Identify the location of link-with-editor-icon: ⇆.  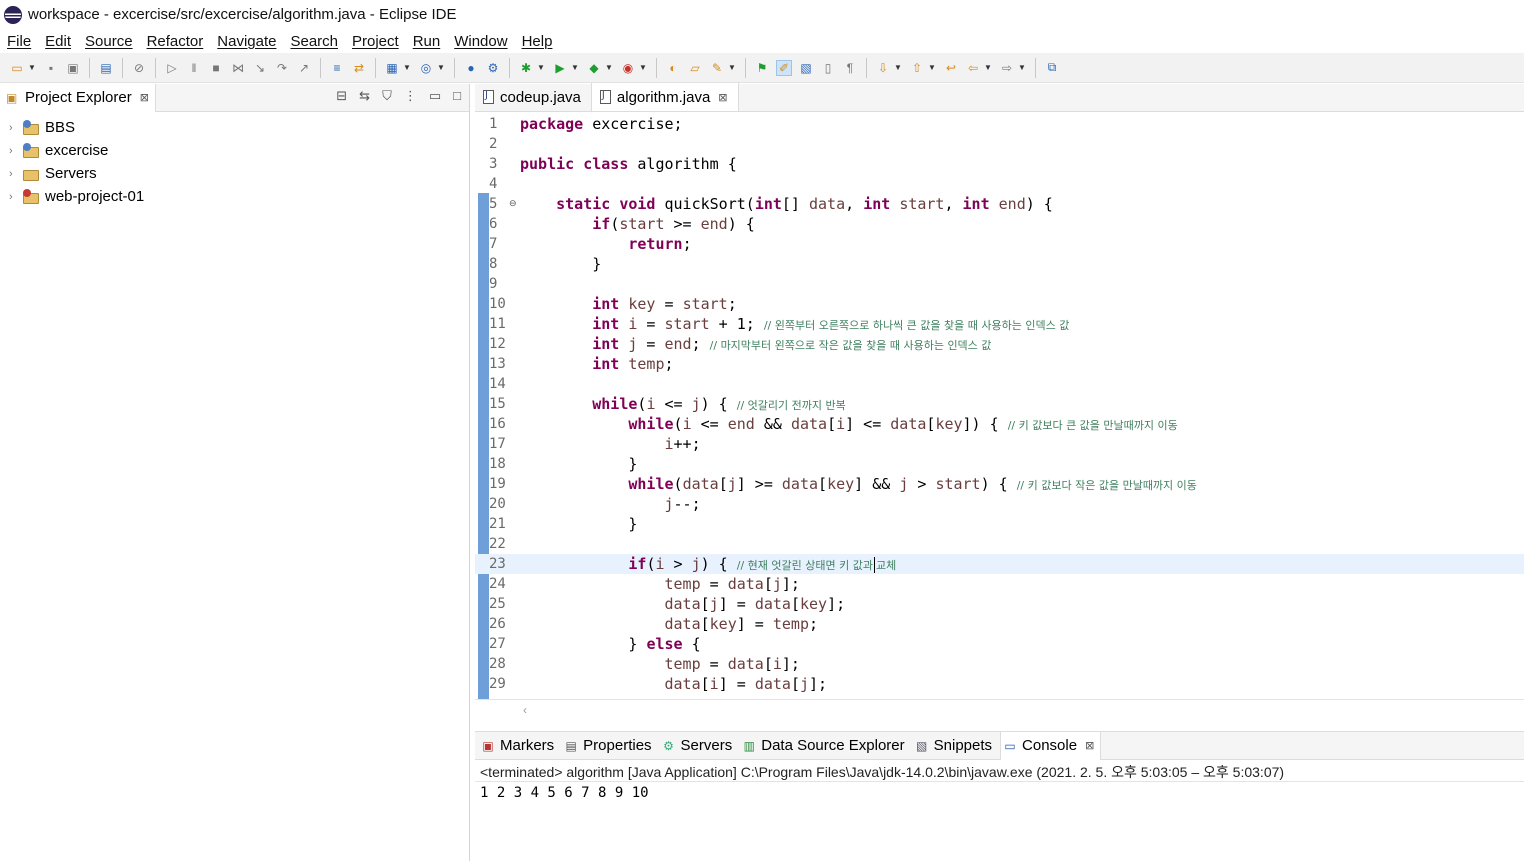
(364, 96).